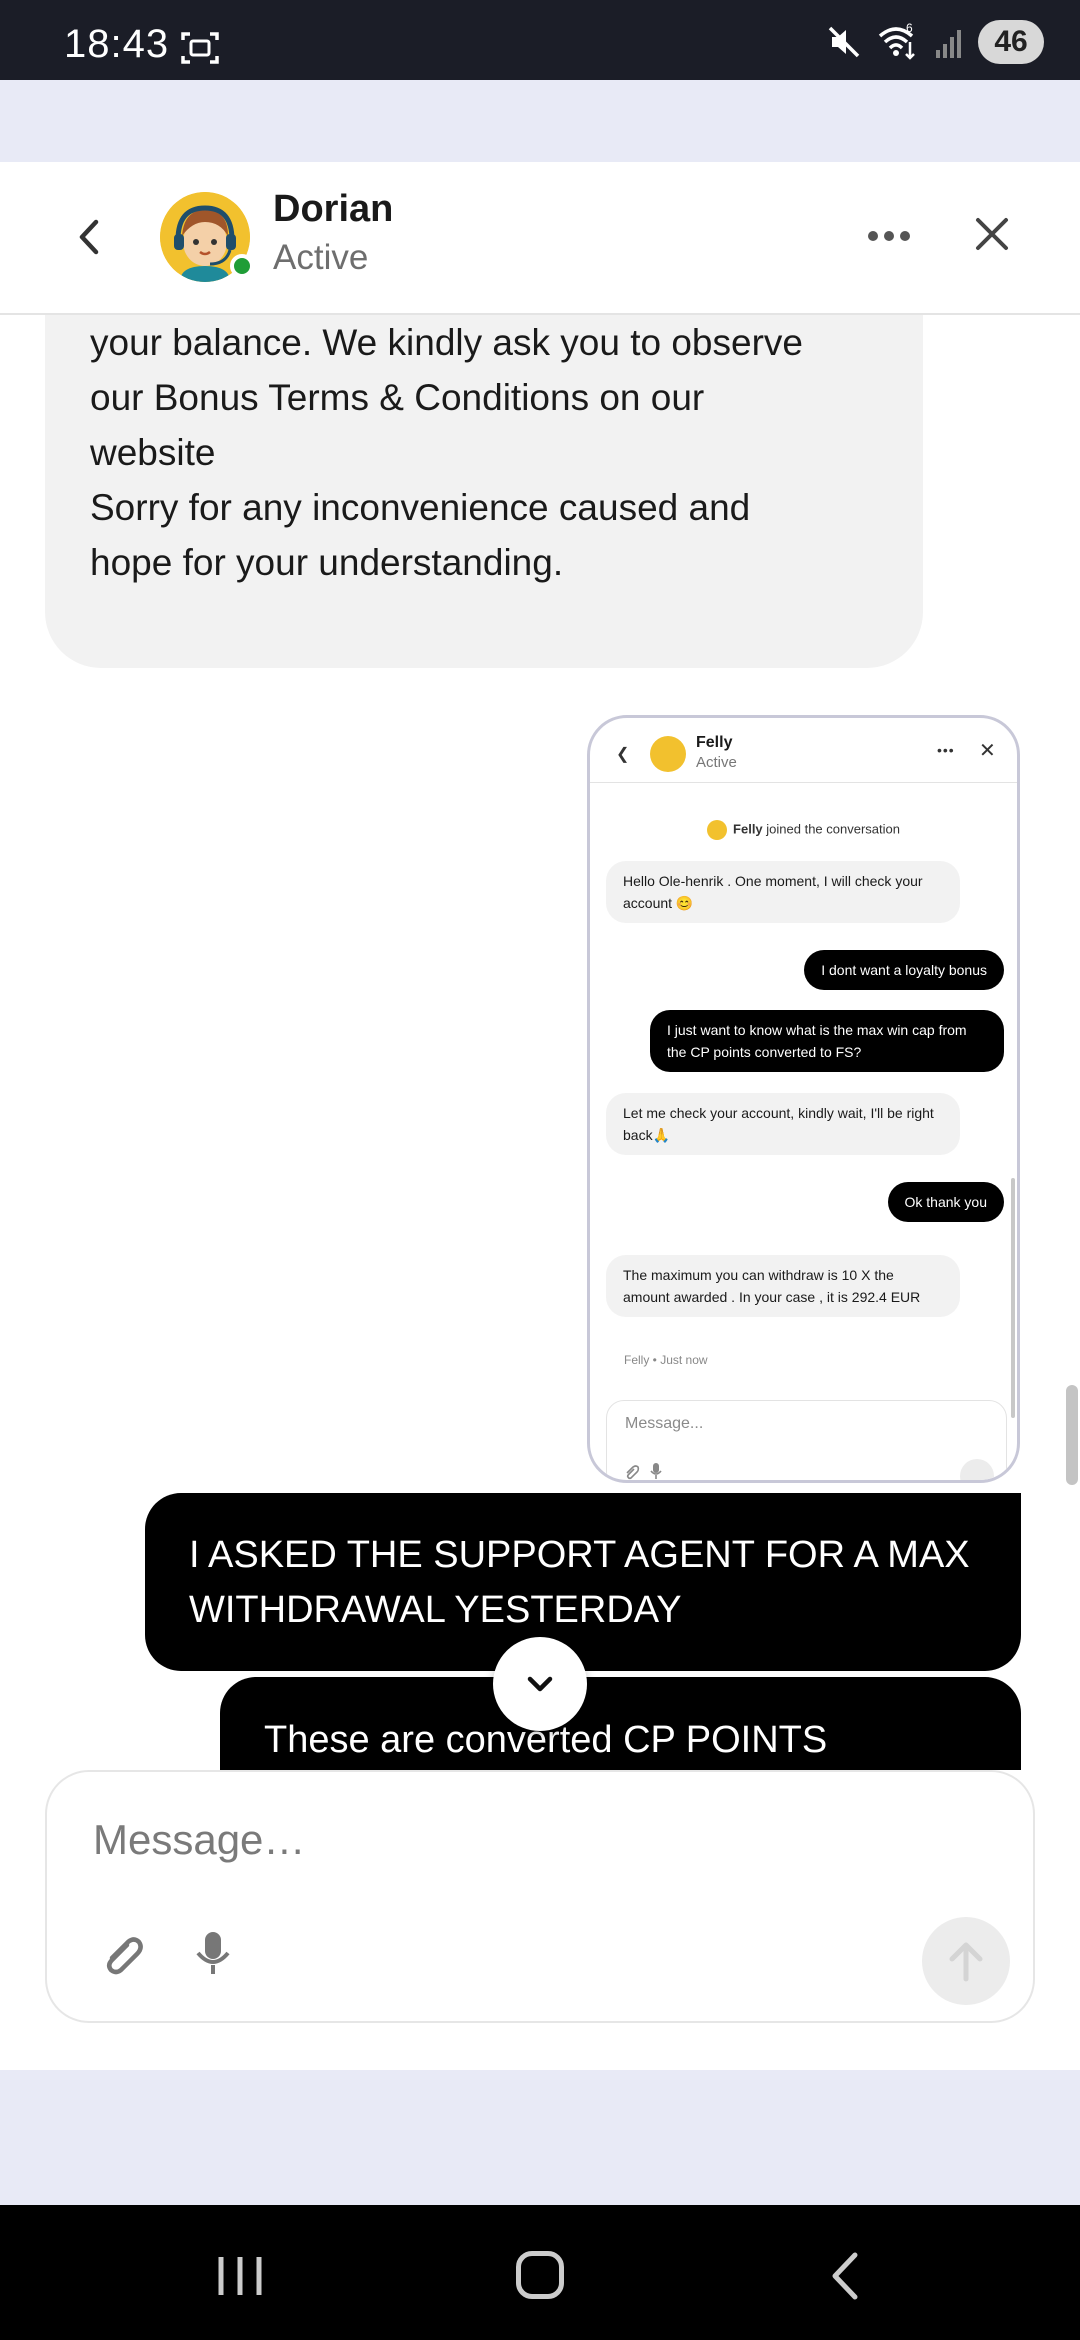  What do you see at coordinates (540, 40) in the screenshot?
I see `status-bar: 18:43 6 46` at bounding box center [540, 40].